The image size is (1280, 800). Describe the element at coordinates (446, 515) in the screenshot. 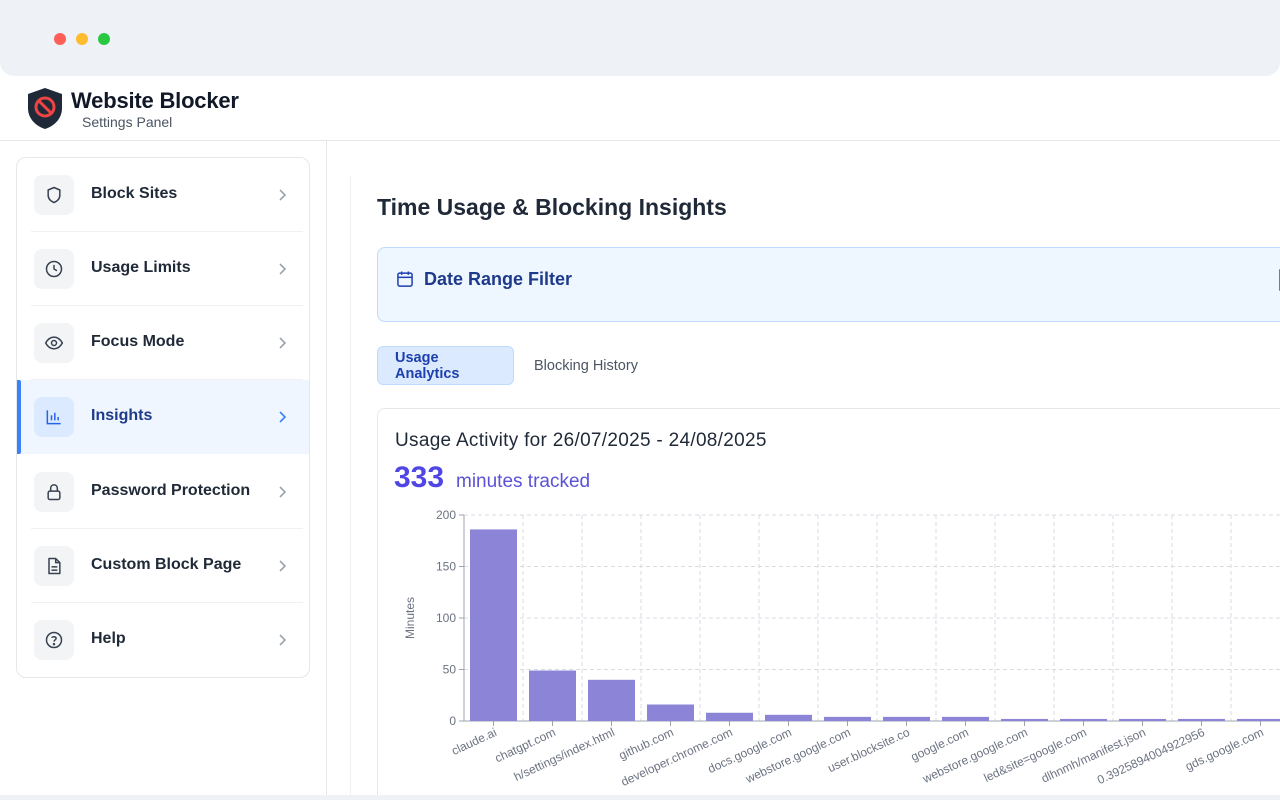

I see `y-tick-label: 200` at that location.